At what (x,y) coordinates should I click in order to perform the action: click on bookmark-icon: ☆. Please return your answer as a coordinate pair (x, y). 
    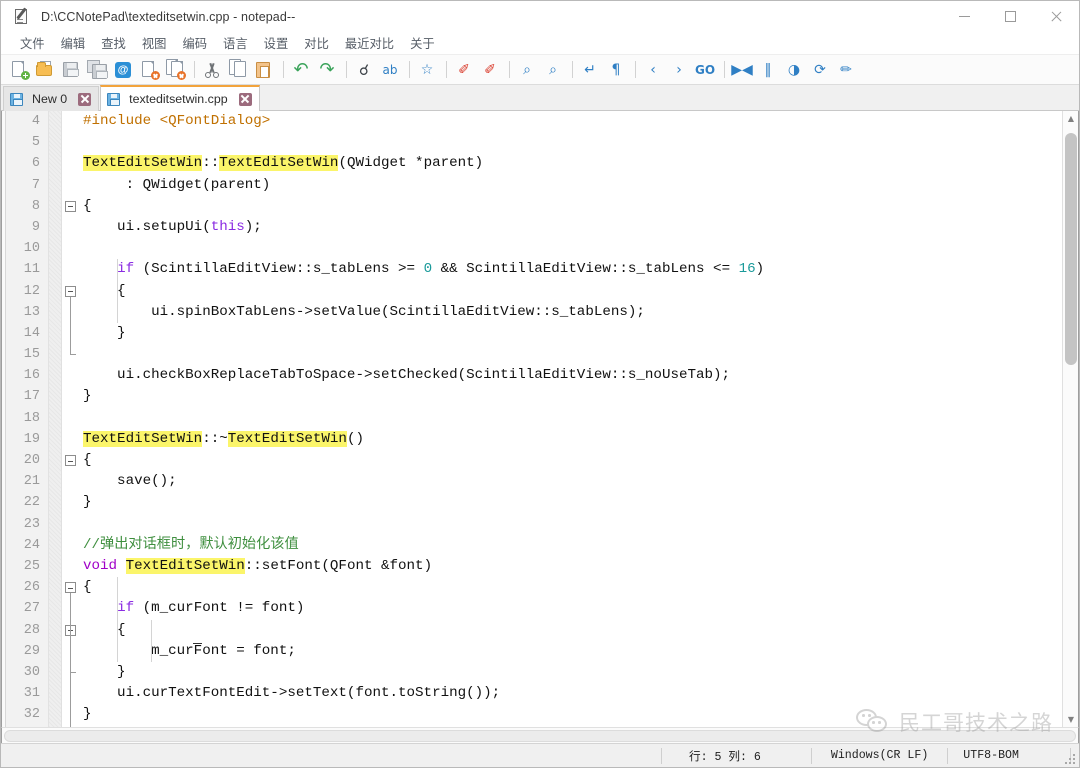
    Looking at the image, I should click on (427, 70).